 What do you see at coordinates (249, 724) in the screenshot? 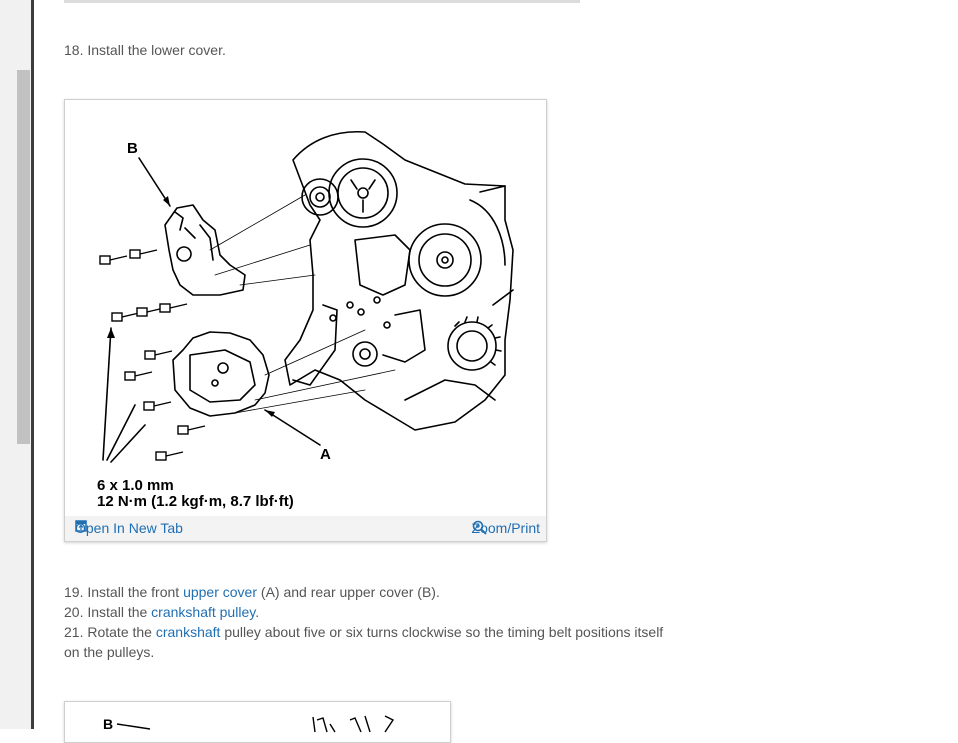
I see `next-diagram-top: B` at bounding box center [249, 724].